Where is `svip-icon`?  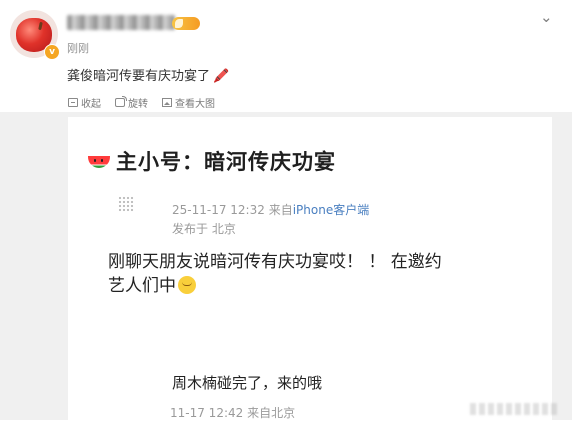 svip-icon is located at coordinates (186, 23).